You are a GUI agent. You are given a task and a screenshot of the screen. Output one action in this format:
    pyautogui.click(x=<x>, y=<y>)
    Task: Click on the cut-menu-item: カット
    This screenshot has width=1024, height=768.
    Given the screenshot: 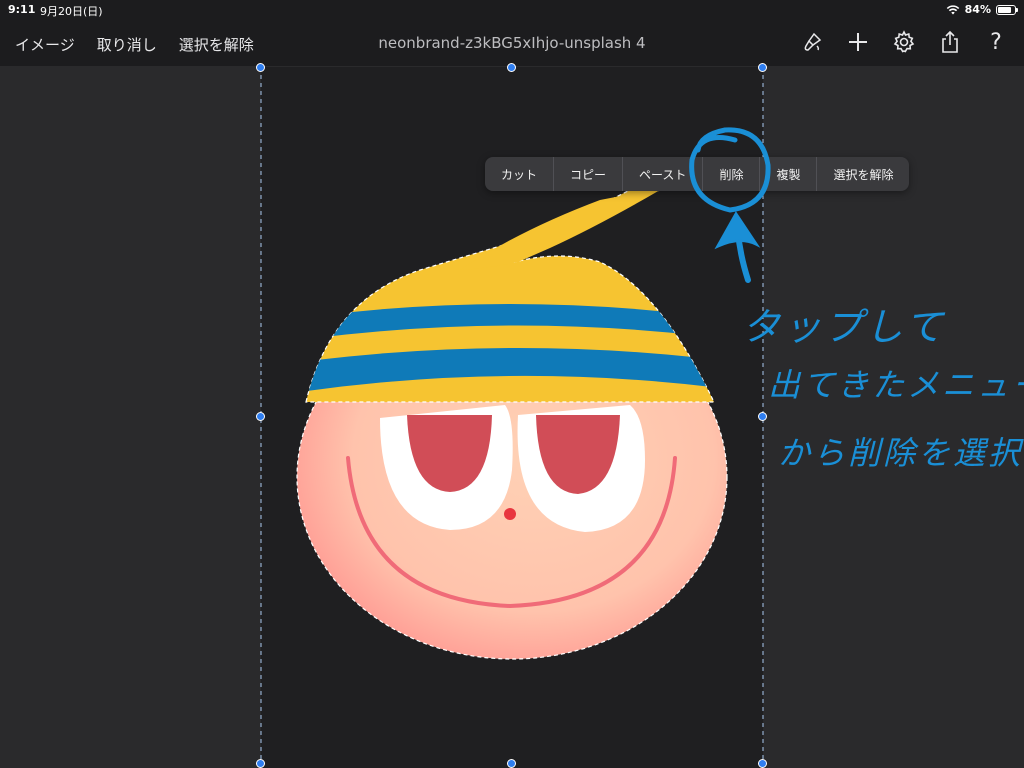 What is the action you would take?
    pyautogui.click(x=520, y=174)
    